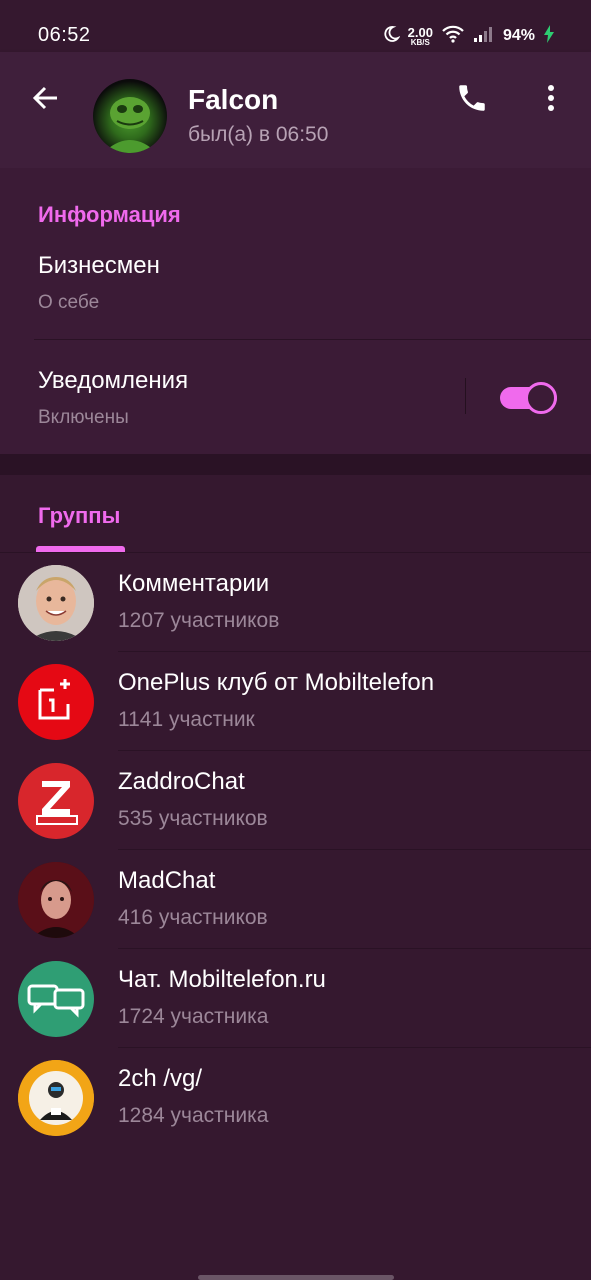  What do you see at coordinates (130, 125) in the screenshot?
I see `frog-avatar-image` at bounding box center [130, 125].